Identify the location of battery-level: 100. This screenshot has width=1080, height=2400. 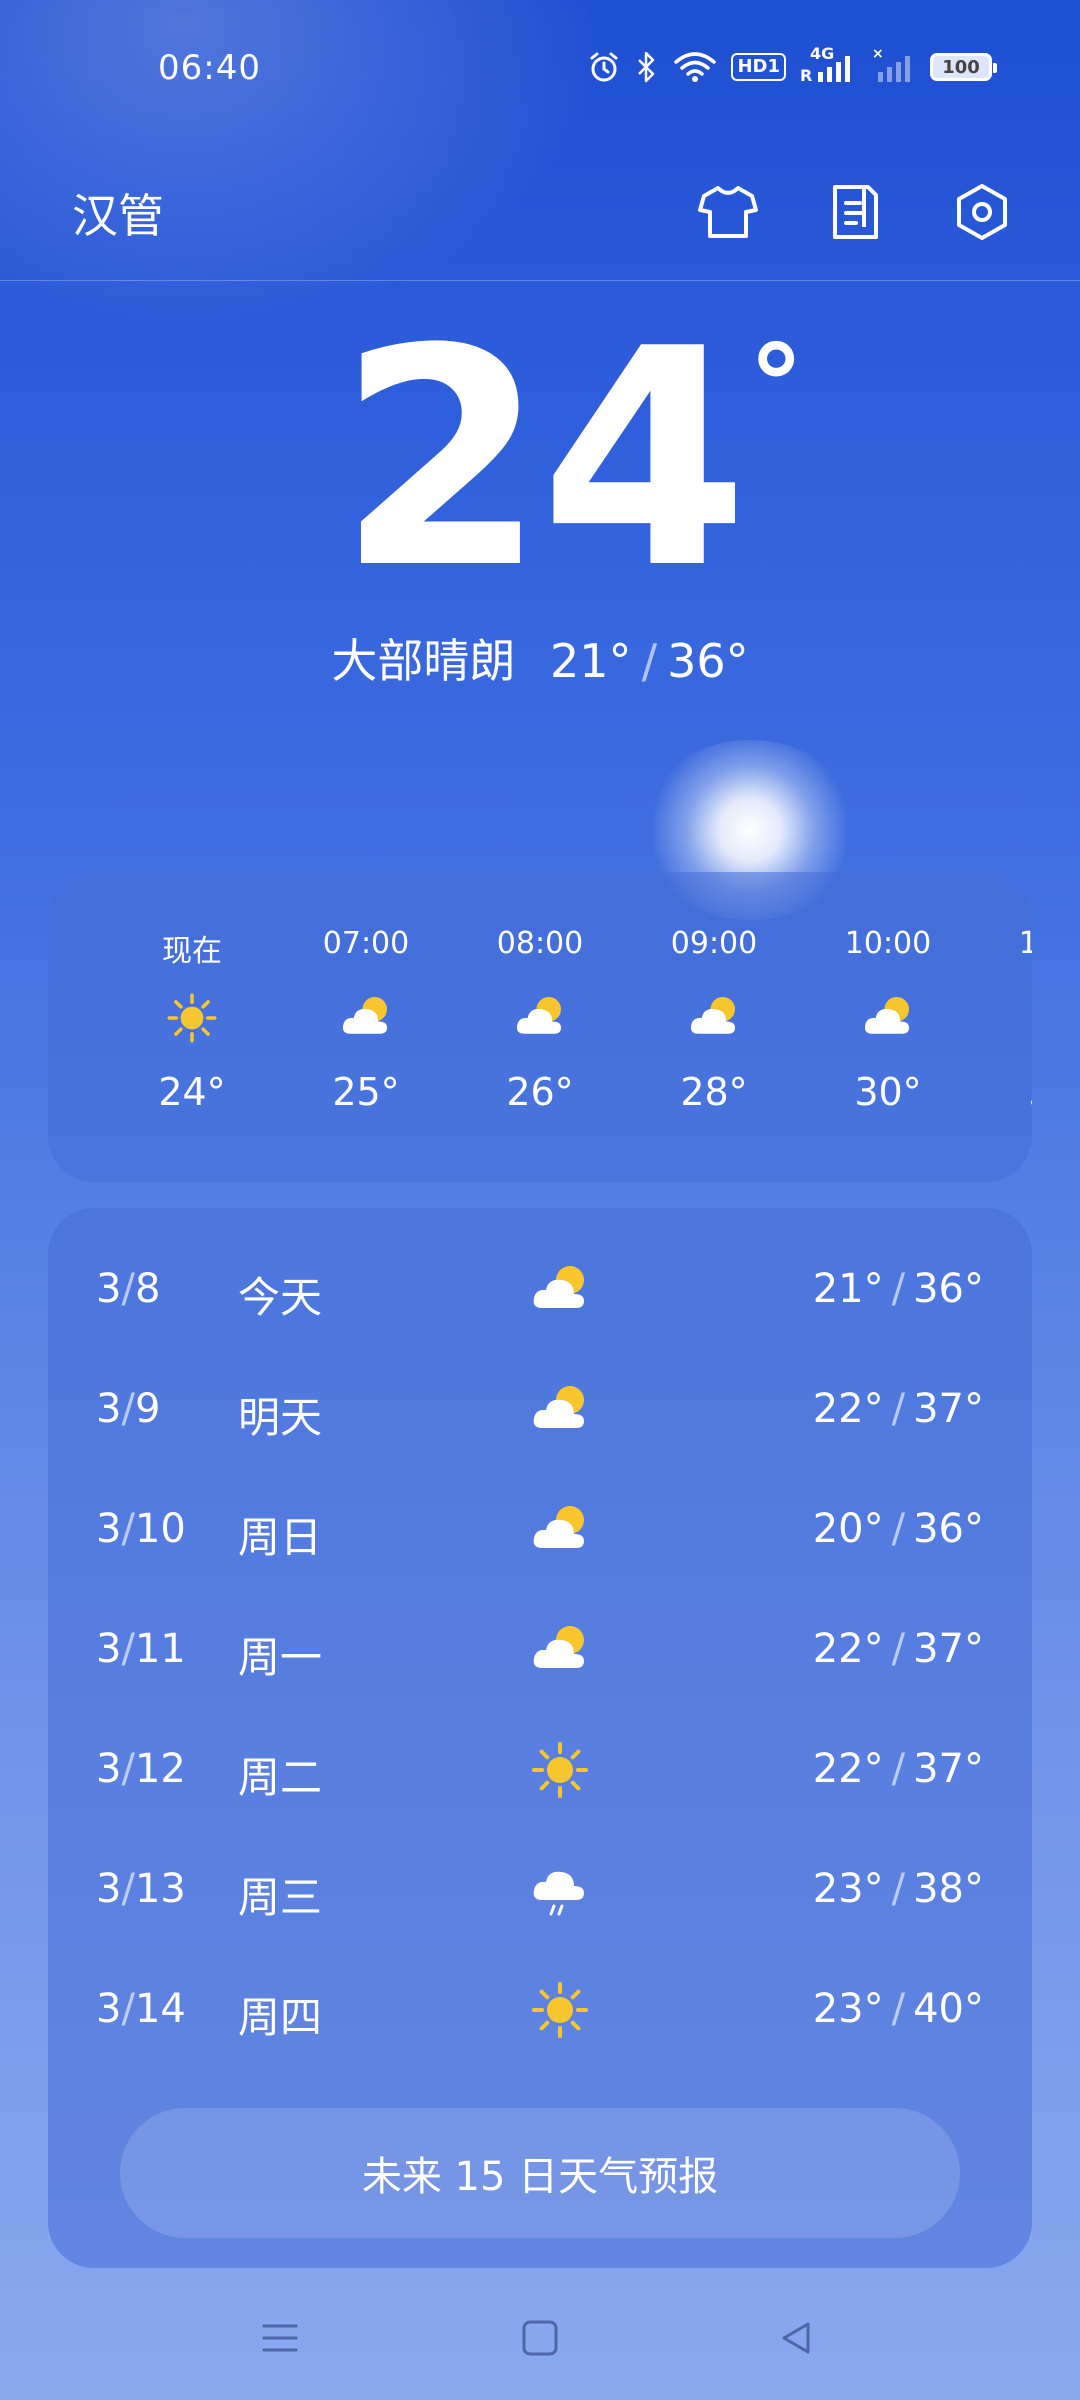
(961, 67).